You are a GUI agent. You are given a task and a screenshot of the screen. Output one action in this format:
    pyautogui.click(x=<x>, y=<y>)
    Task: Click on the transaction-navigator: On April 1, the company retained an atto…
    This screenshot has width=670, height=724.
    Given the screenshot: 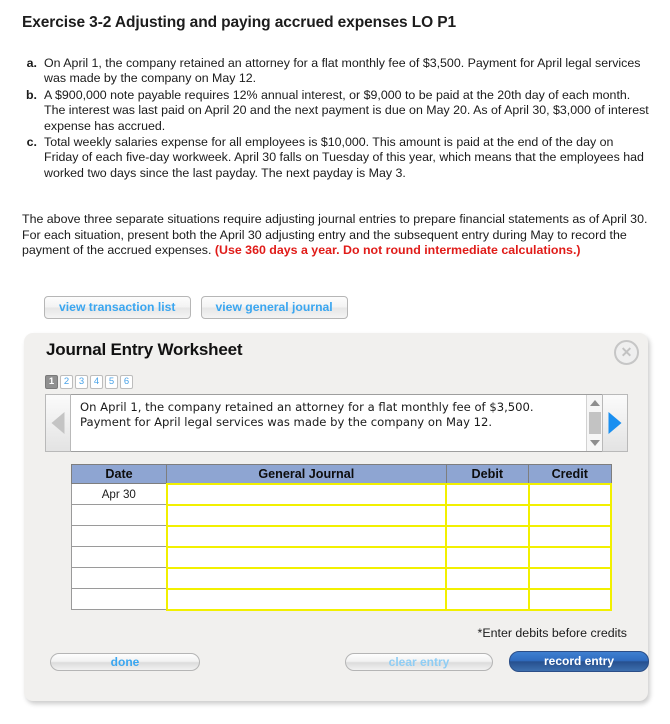 What is the action you would take?
    pyautogui.click(x=336, y=423)
    